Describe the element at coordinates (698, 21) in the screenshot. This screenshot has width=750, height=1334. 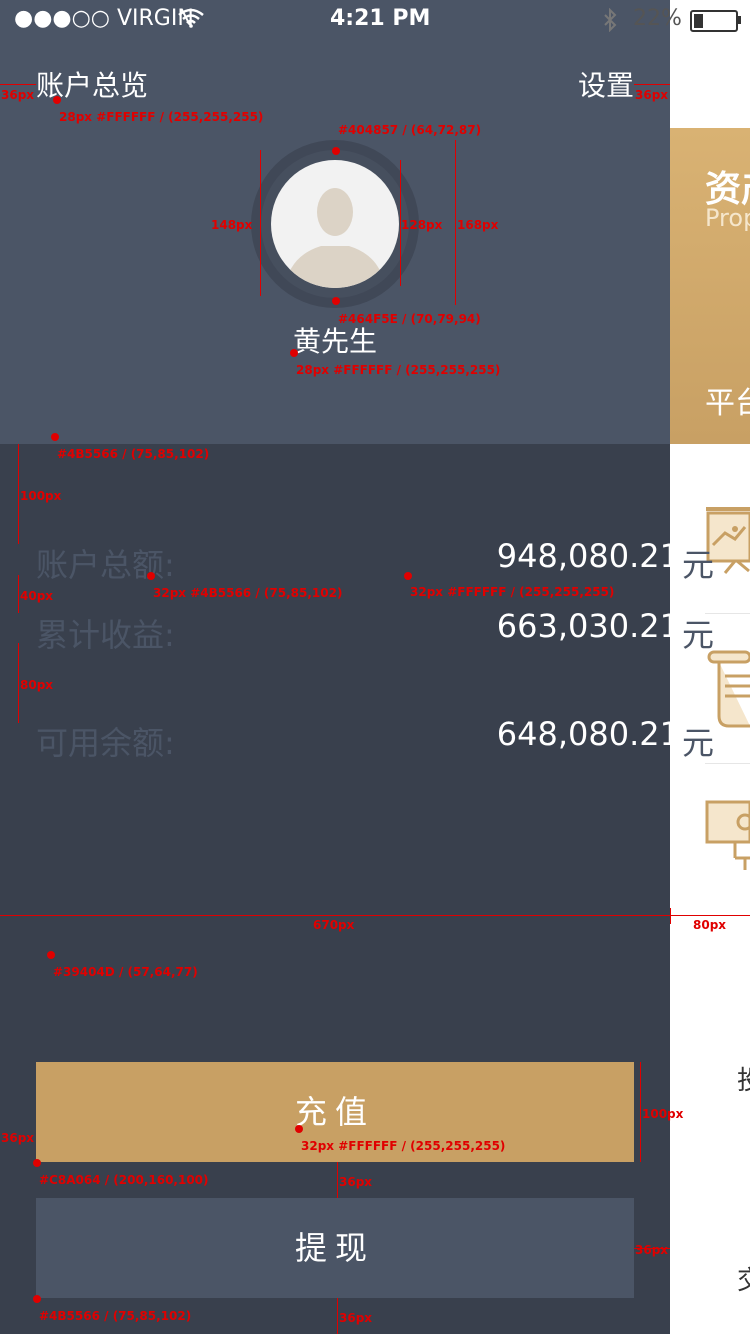
I see `battery-fill` at that location.